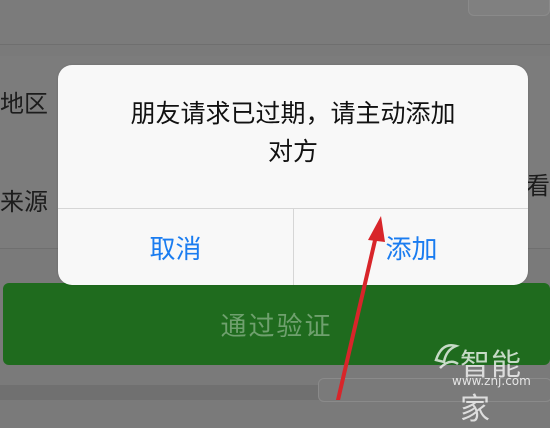  What do you see at coordinates (509, 8) in the screenshot?
I see `top-button` at bounding box center [509, 8].